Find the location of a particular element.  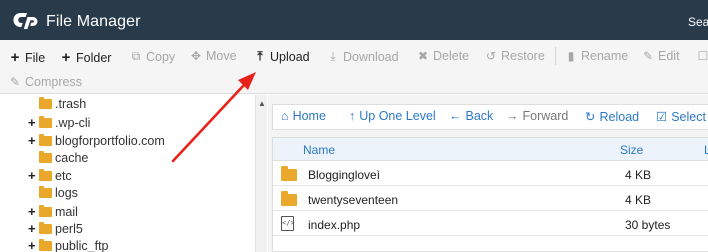

annotation-arrow-icon is located at coordinates (213, 117).